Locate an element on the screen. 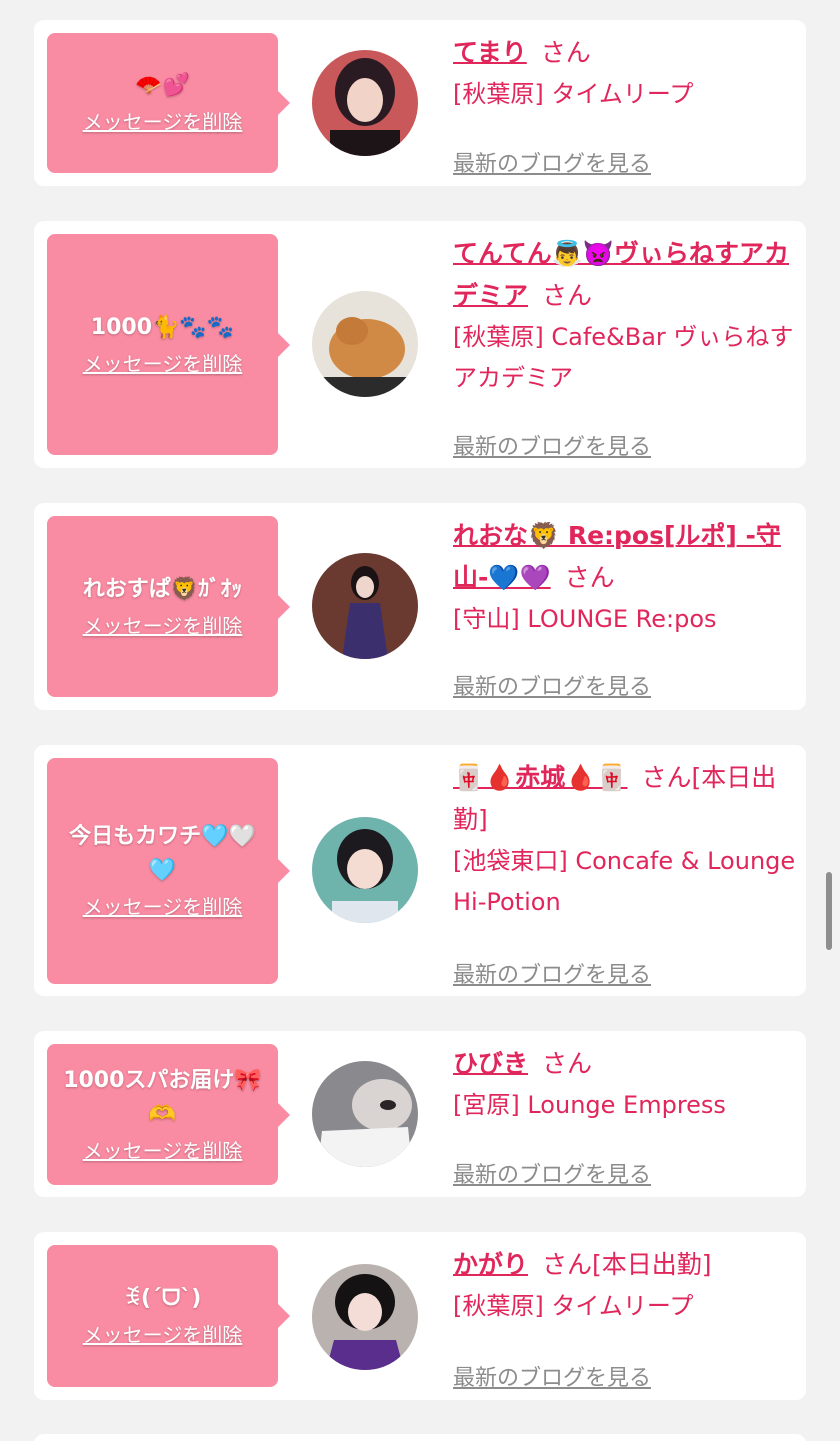 The image size is (840, 1441). cast-name-link: 🀄🩸赤城🩸🀄 is located at coordinates (540, 777).